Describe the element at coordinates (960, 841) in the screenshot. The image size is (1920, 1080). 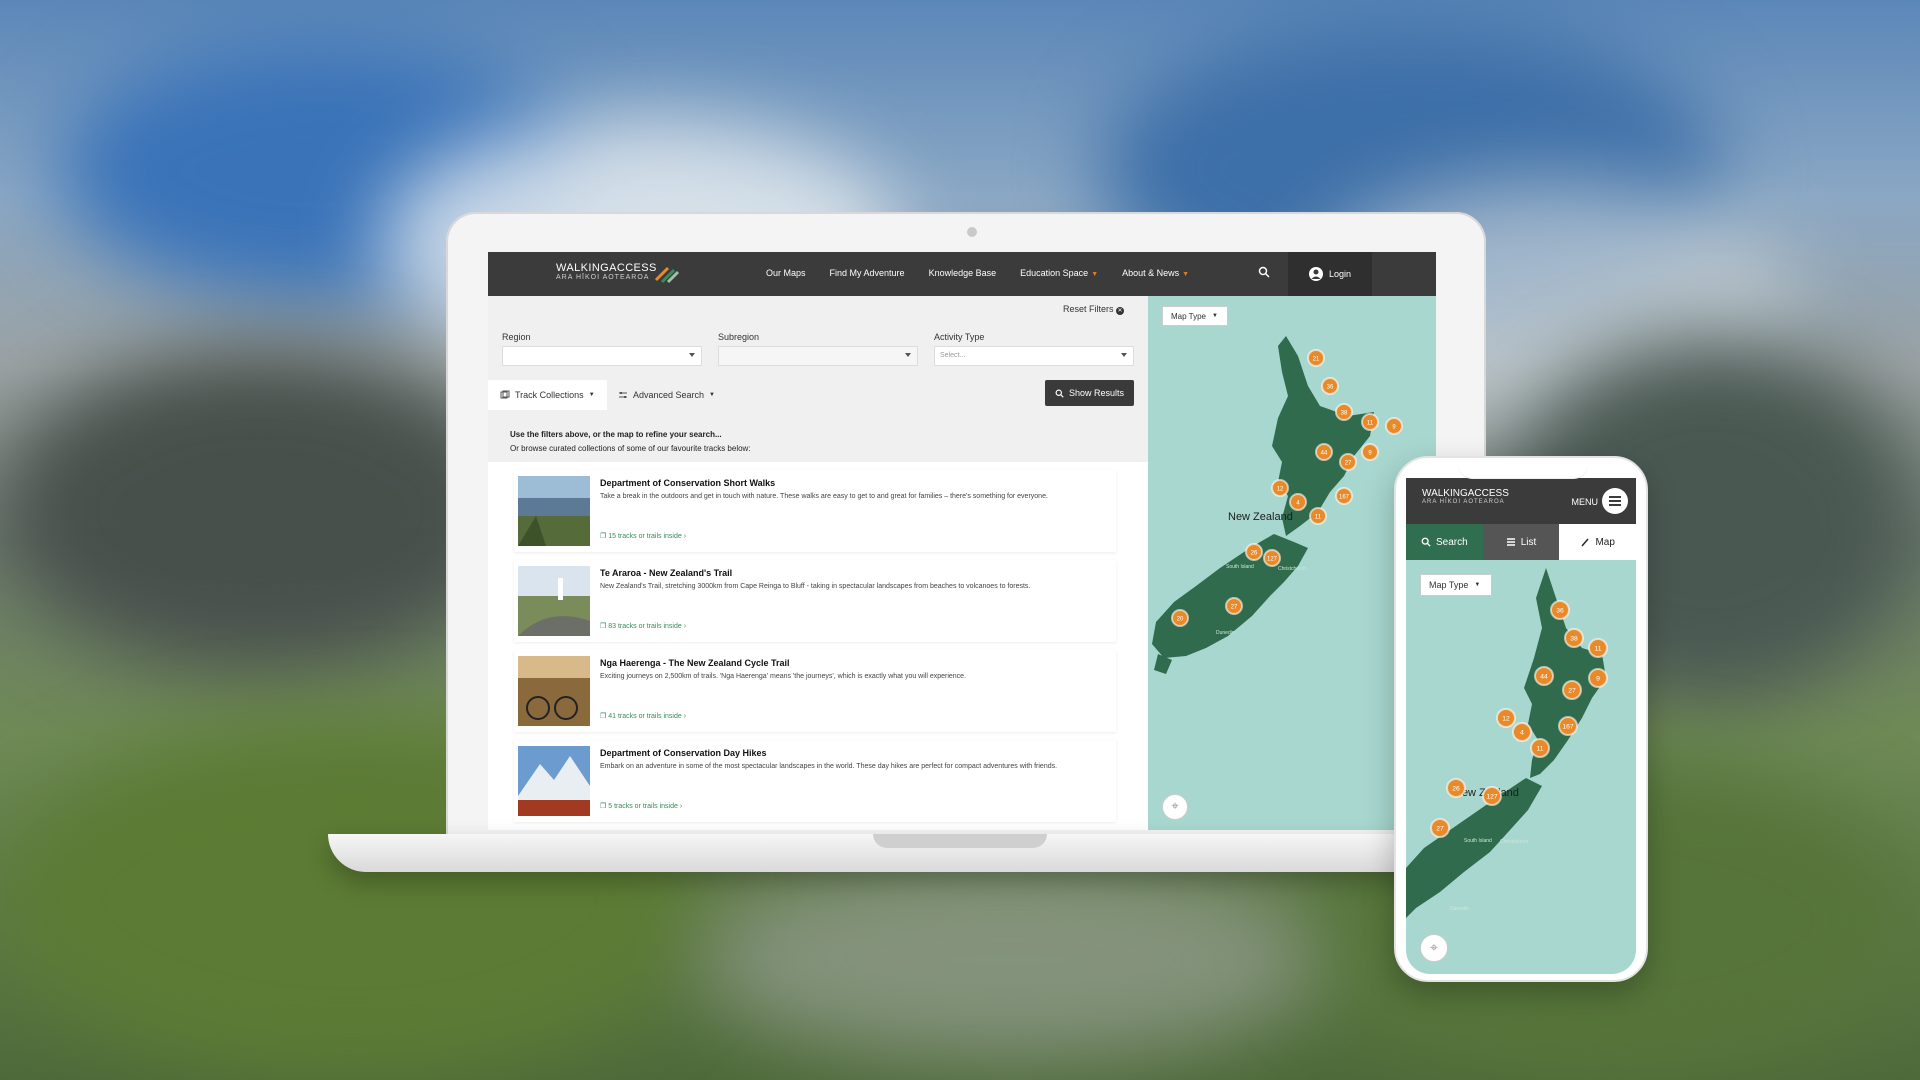
I see `laptop-notch` at that location.